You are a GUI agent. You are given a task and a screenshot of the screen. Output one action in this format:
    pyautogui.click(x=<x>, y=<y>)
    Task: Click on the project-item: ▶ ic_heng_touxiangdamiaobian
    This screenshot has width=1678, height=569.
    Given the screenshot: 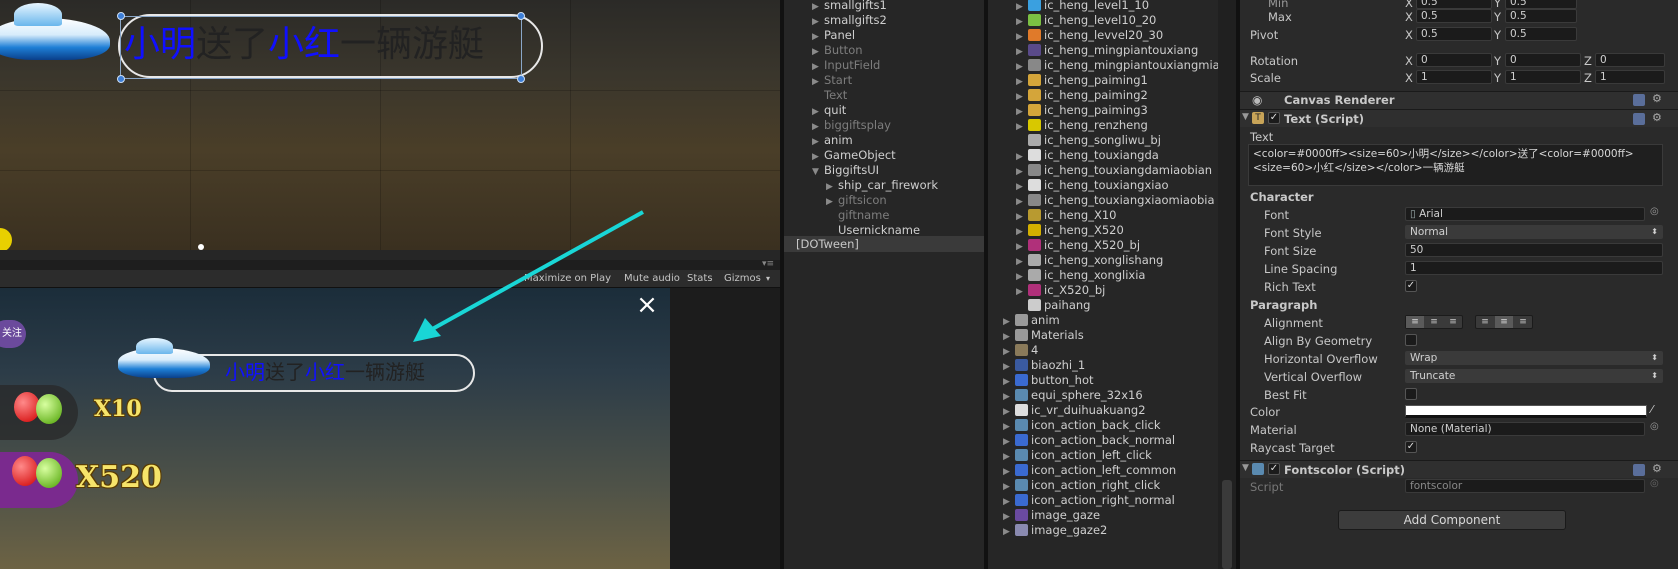 What is the action you would take?
    pyautogui.click(x=1114, y=170)
    